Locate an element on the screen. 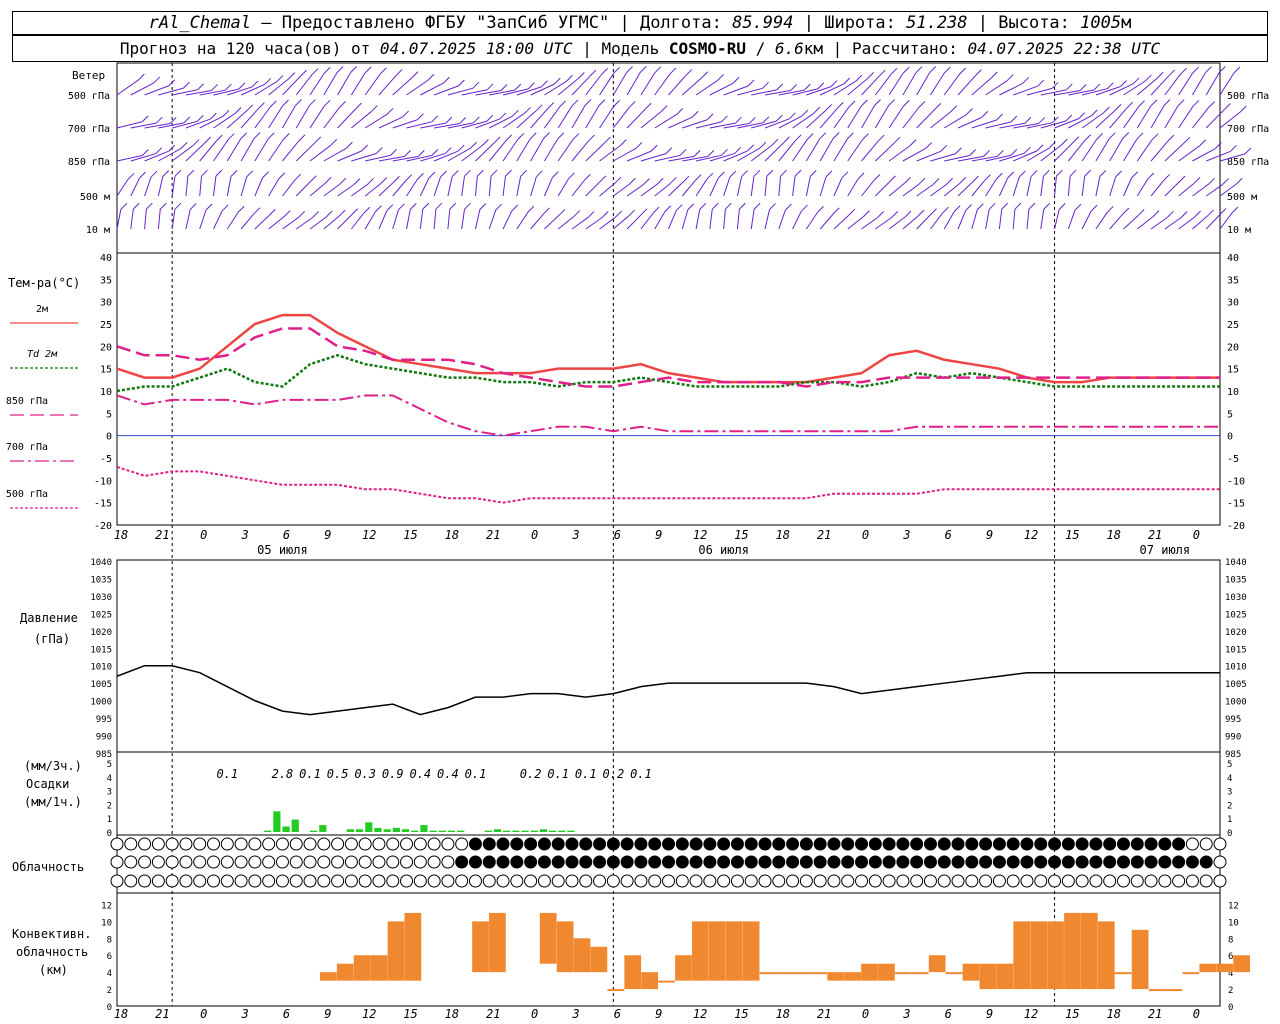  press-ytick-right: 1040 is located at coordinates (1236, 563).